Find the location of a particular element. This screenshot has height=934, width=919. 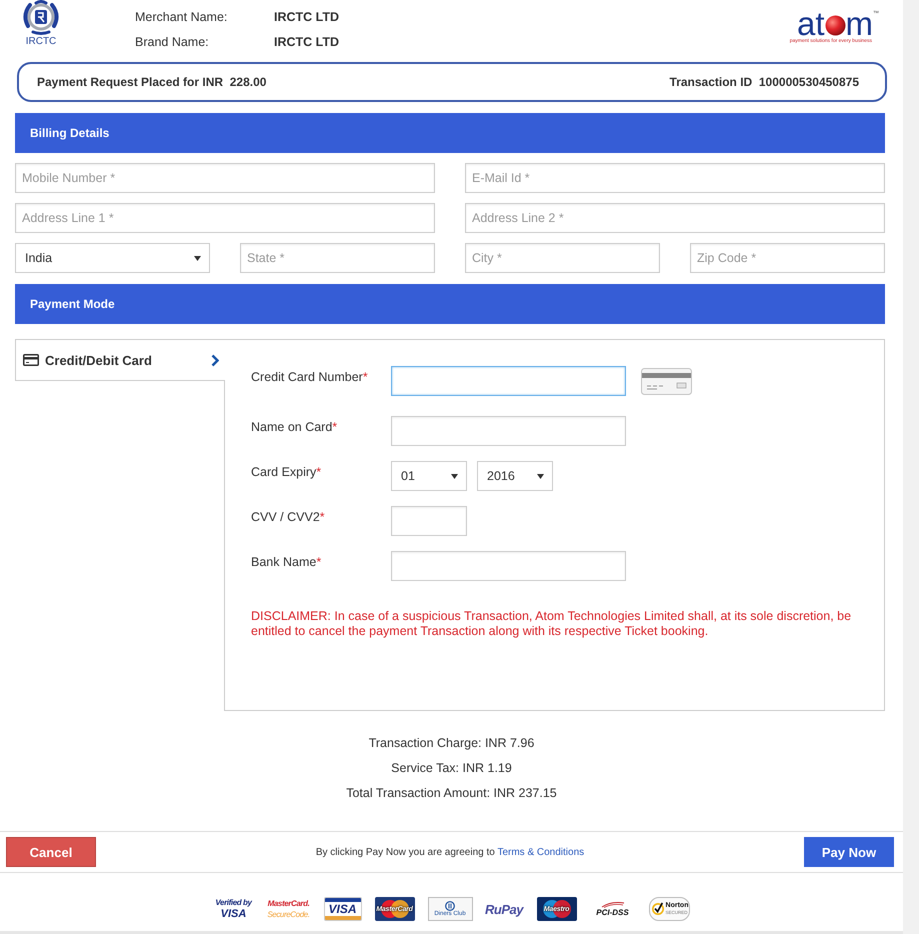

visa-logo: VISA is located at coordinates (343, 909).